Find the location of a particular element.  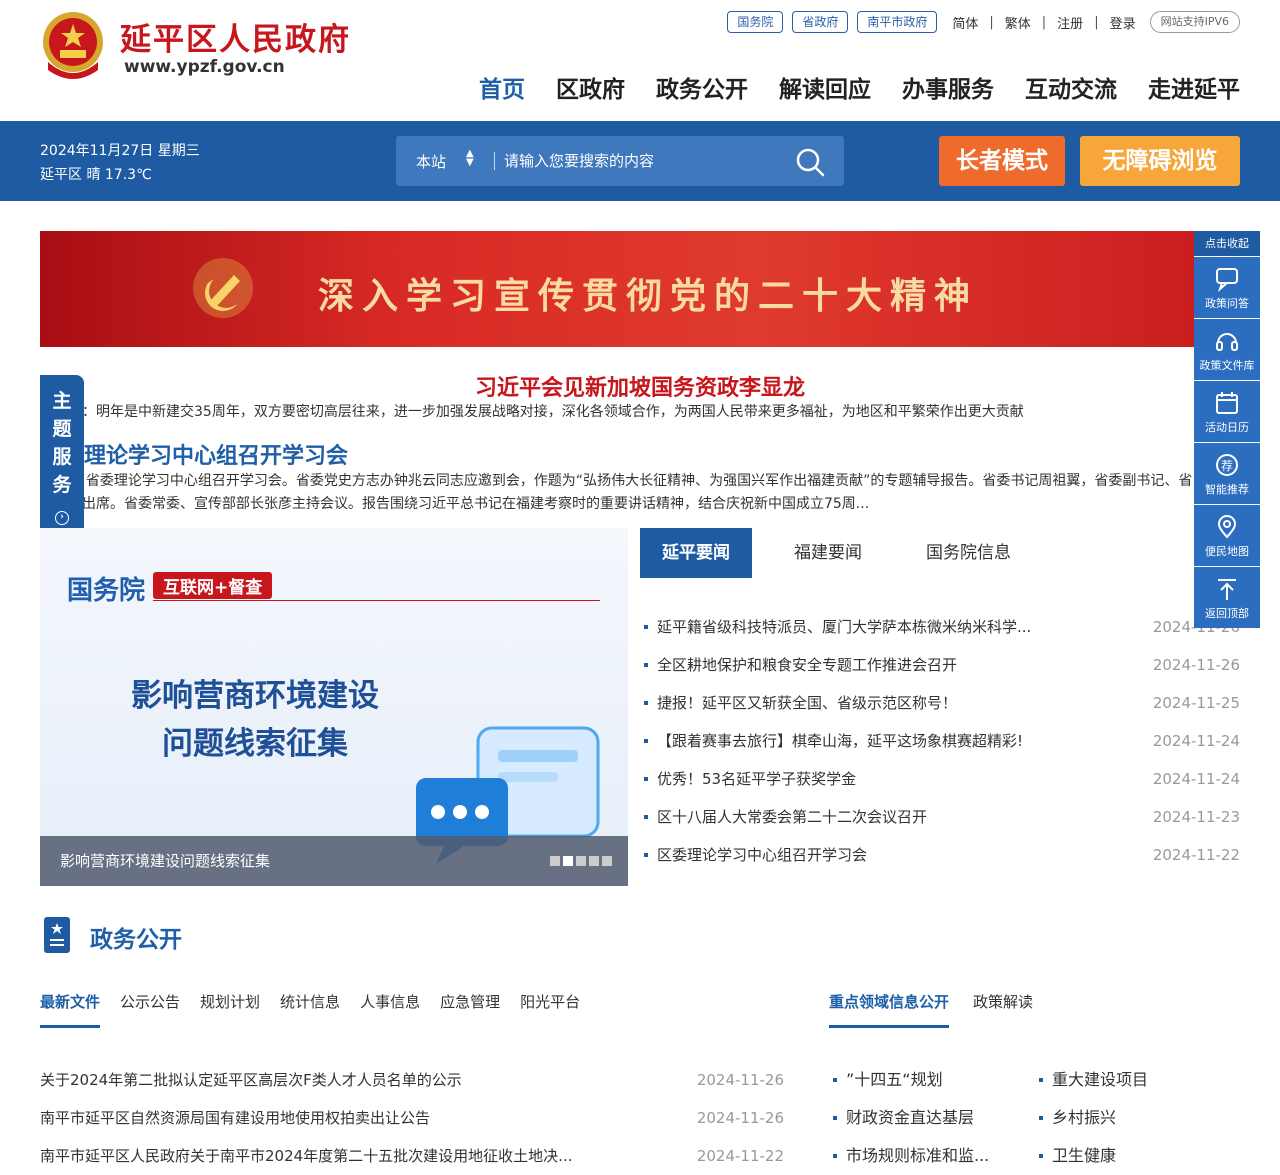

news-date: 2024-11-25 is located at coordinates (1196, 703).